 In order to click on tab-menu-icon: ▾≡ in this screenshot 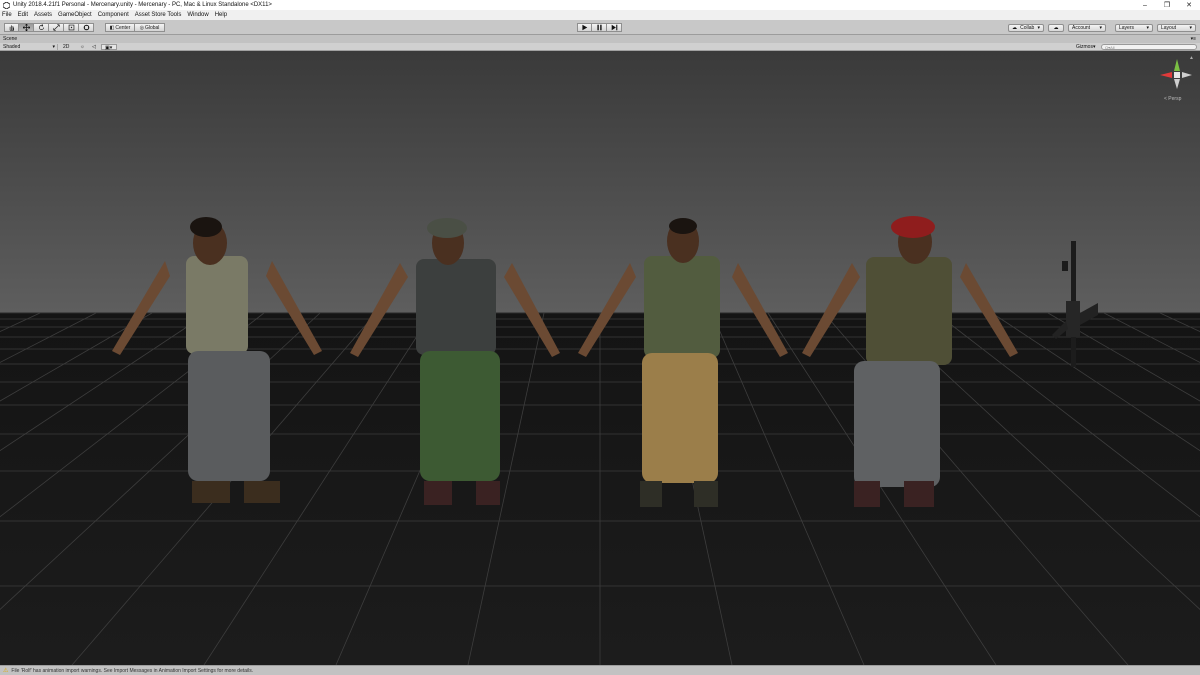, I will do `click(1193, 39)`.